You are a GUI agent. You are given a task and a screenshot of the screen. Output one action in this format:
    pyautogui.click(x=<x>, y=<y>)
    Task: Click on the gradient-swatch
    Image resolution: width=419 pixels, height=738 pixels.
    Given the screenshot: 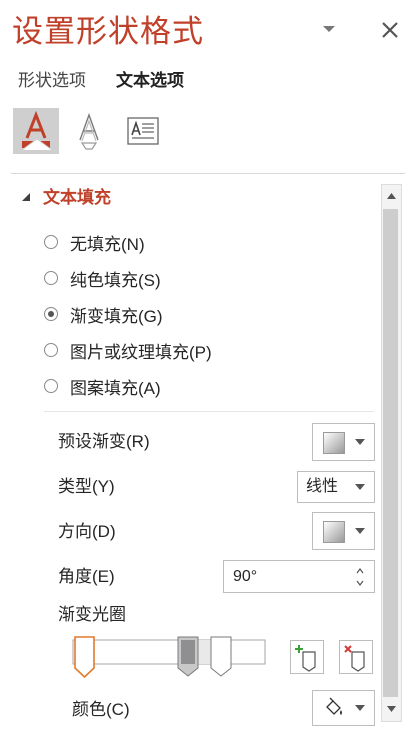 What is the action you would take?
    pyautogui.click(x=334, y=443)
    